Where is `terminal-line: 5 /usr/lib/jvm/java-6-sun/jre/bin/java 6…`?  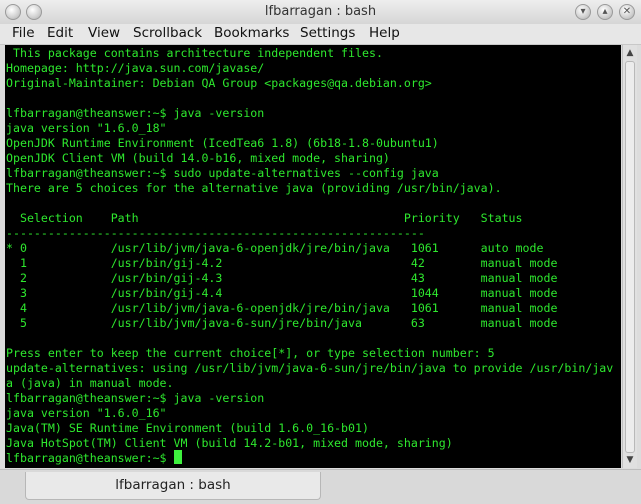 terminal-line: 5 /usr/lib/jvm/java-6-sun/jre/bin/java 6… is located at coordinates (282, 323).